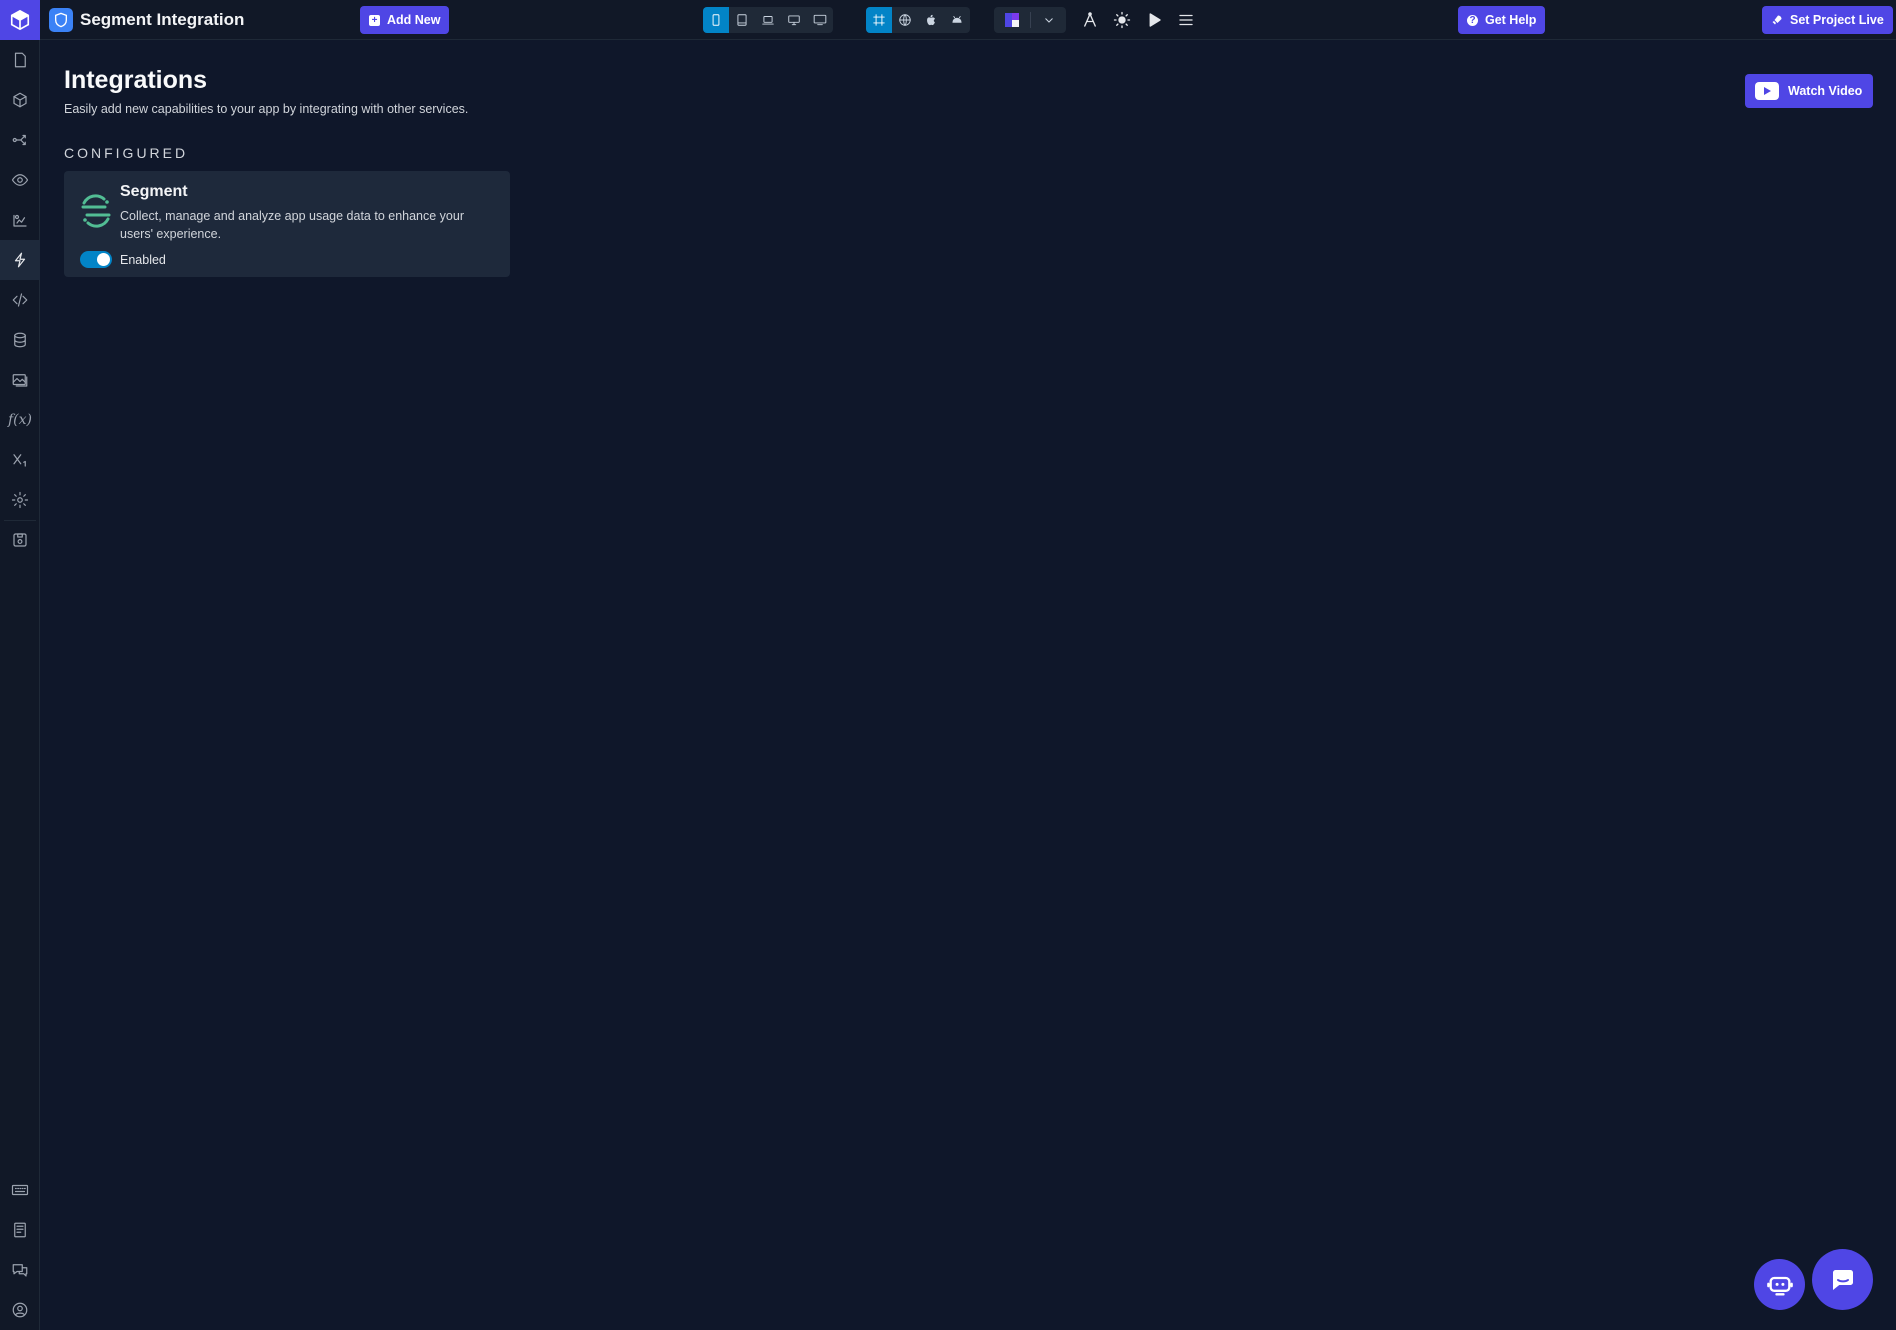 Image resolution: width=1896 pixels, height=1330 pixels. What do you see at coordinates (20, 60) in the screenshot?
I see `pages-icon` at bounding box center [20, 60].